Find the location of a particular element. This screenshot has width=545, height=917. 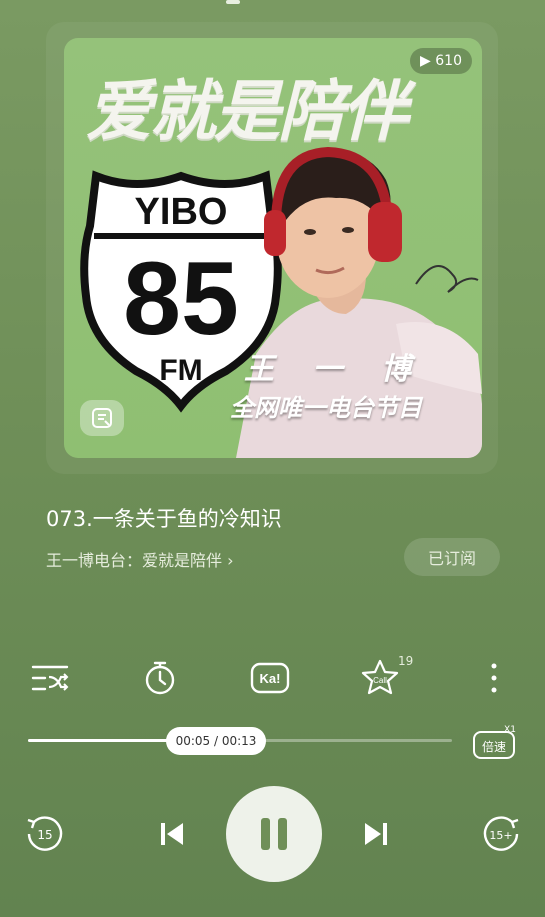

timer-icon is located at coordinates (160, 678).